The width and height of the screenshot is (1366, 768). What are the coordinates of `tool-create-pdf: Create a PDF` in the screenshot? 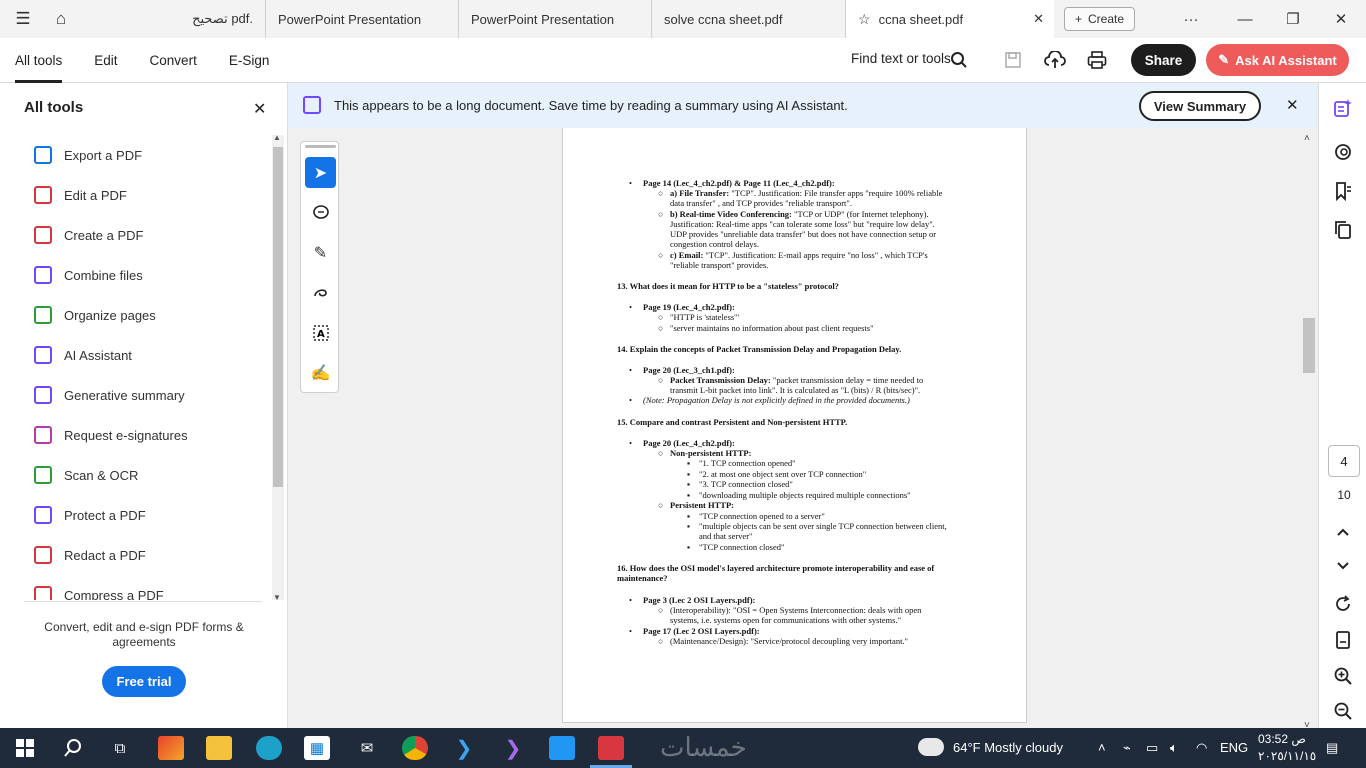 It's located at (88, 235).